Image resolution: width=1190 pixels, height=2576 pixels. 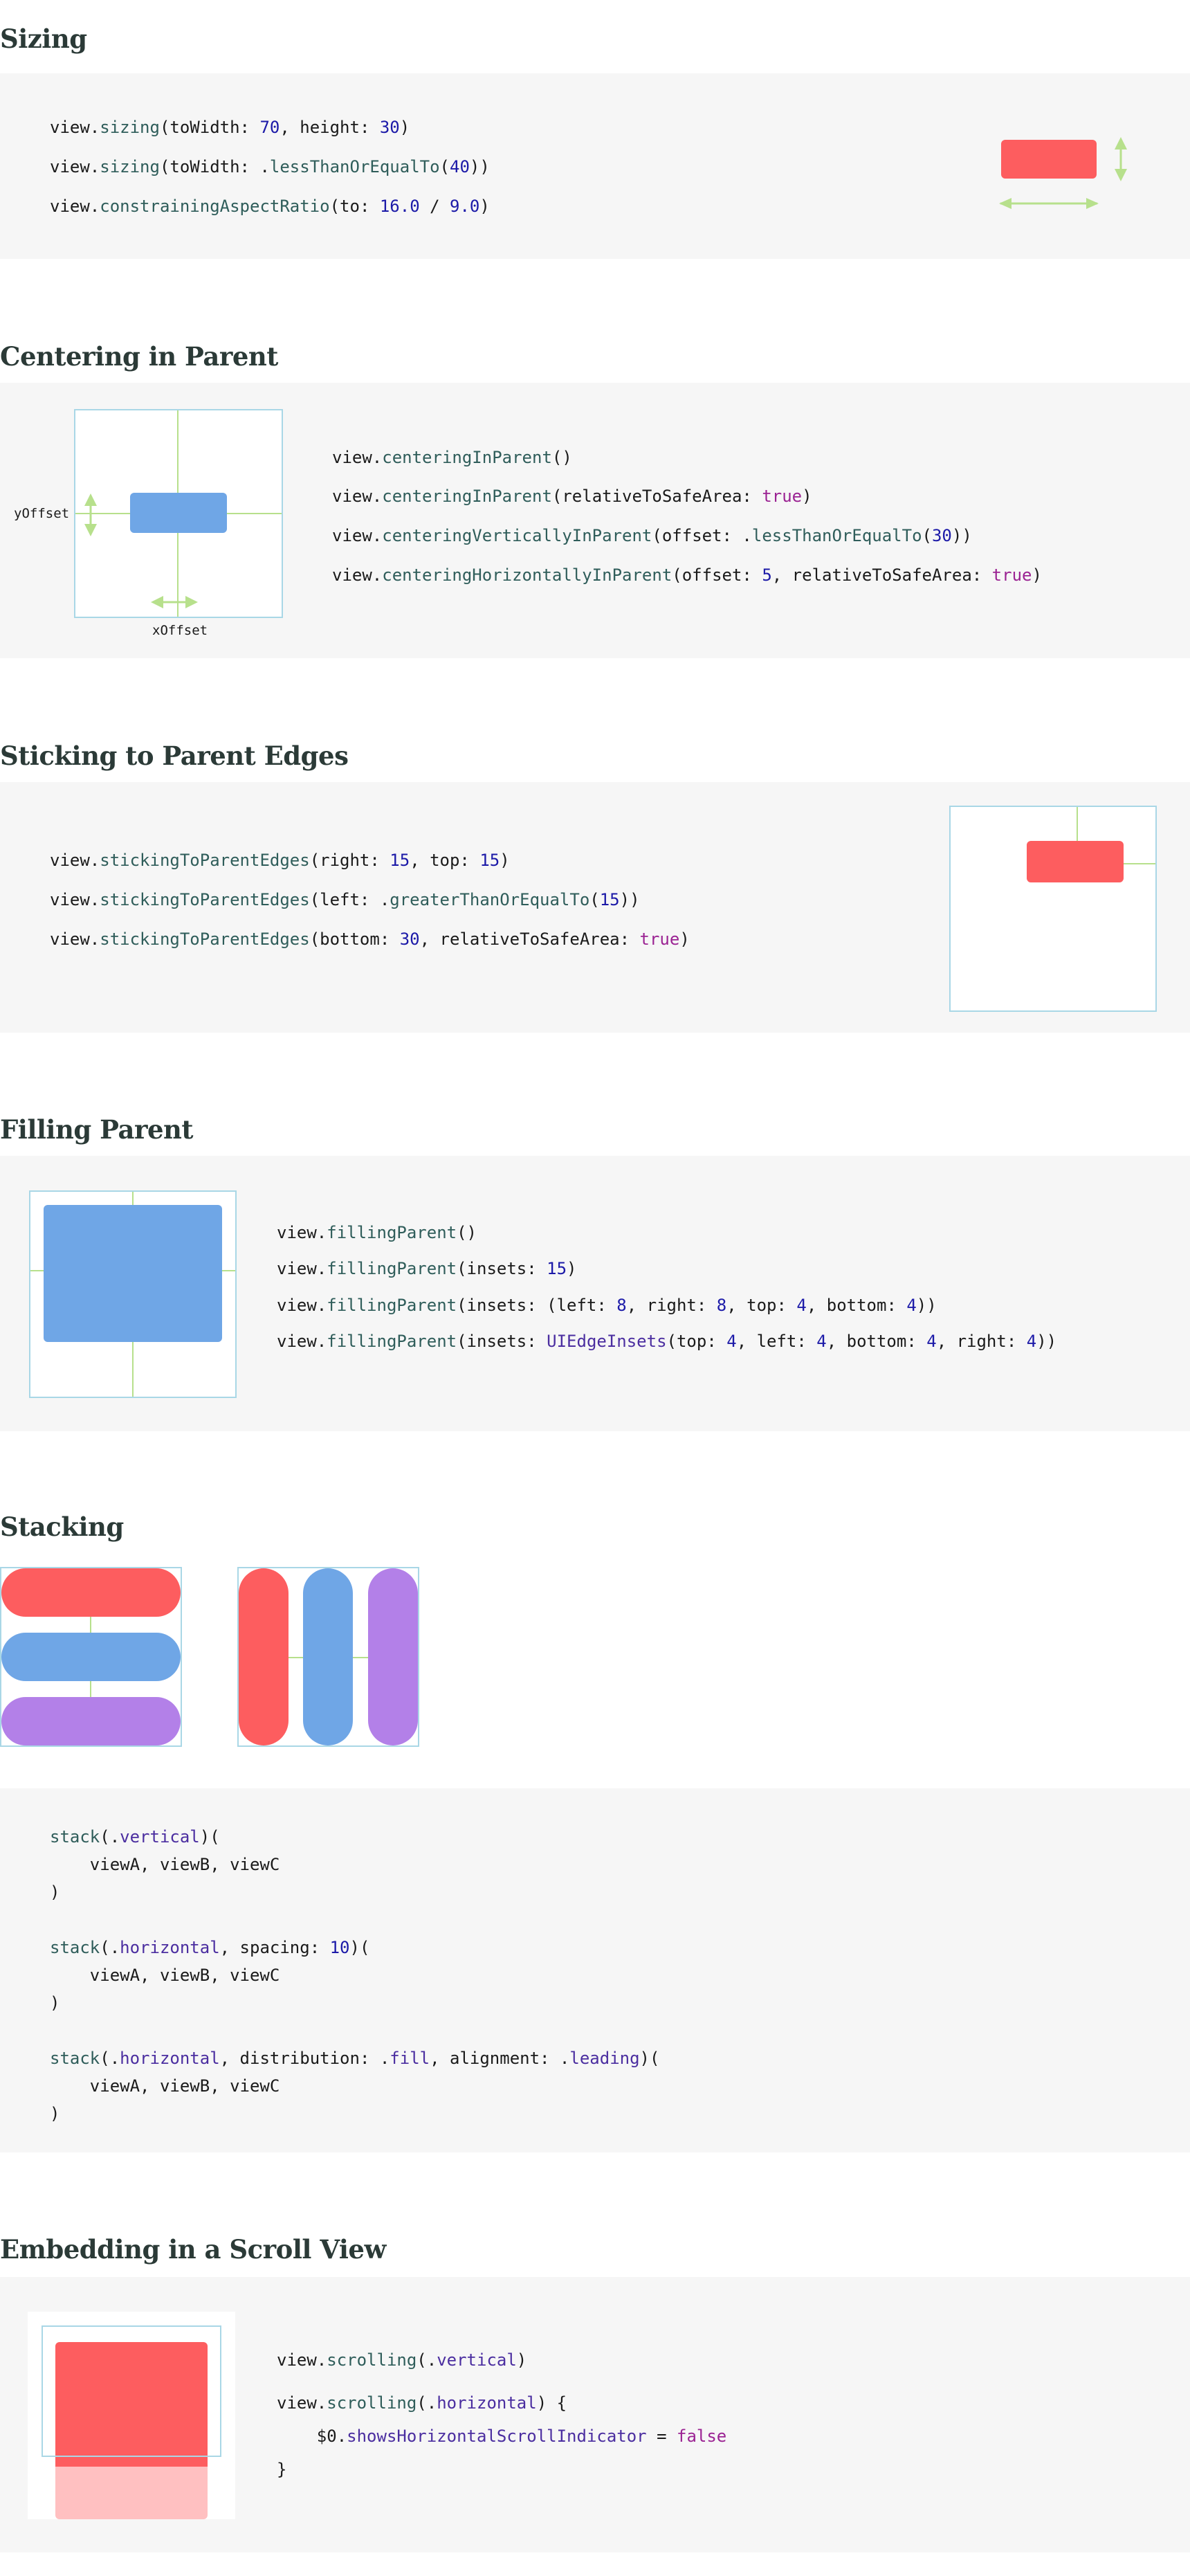 What do you see at coordinates (877, 1341) in the screenshot?
I see `code-token: , bottom:` at bounding box center [877, 1341].